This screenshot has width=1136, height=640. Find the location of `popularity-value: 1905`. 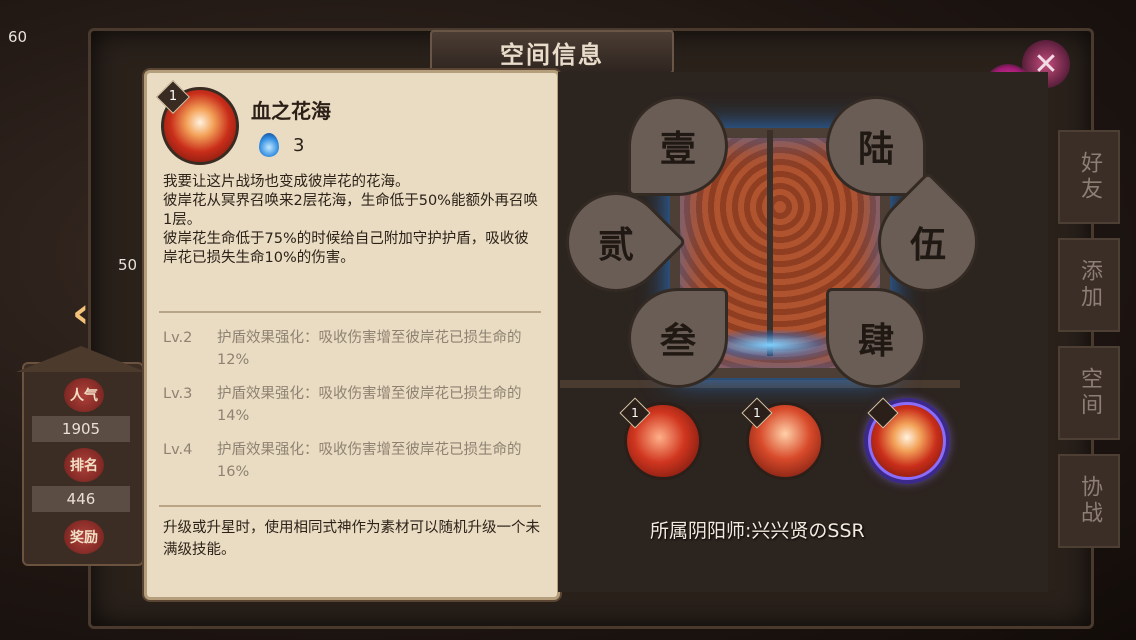

popularity-value: 1905 is located at coordinates (81, 429).